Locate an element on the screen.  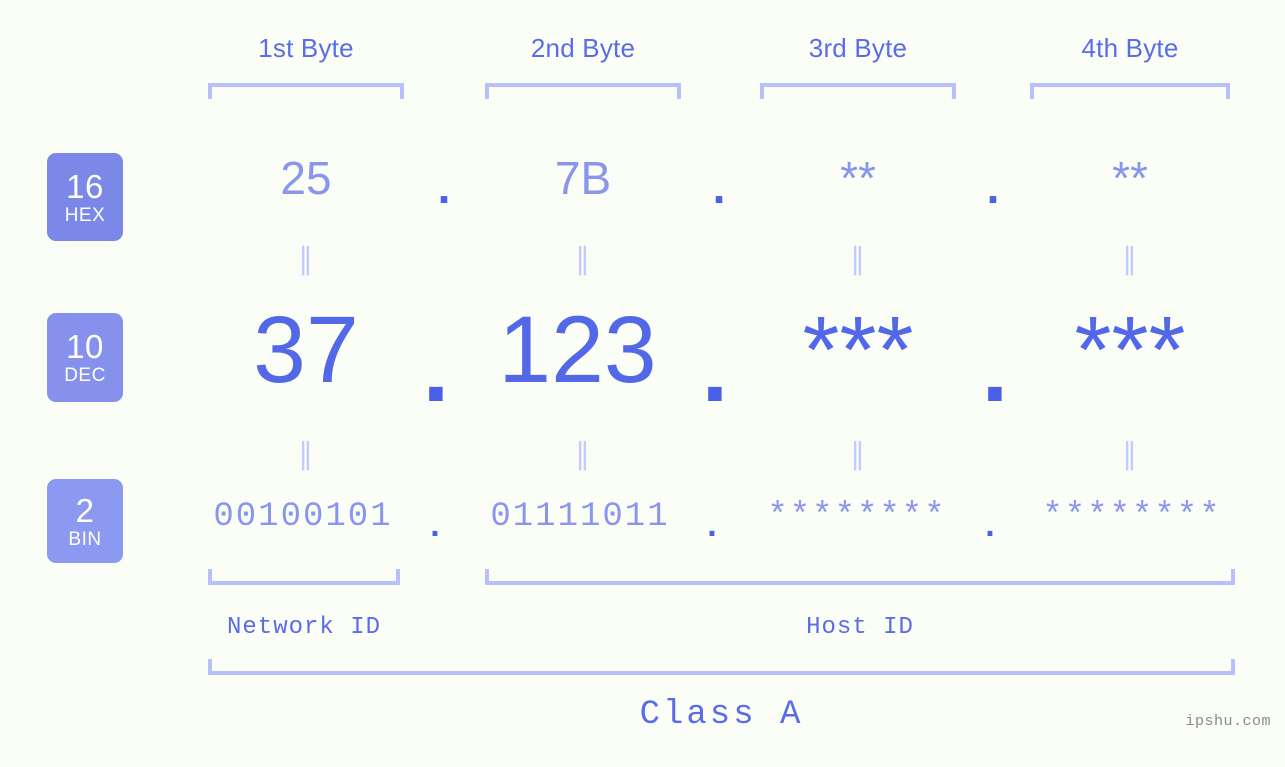
dec-value-3: *** is located at coordinates (858, 350).